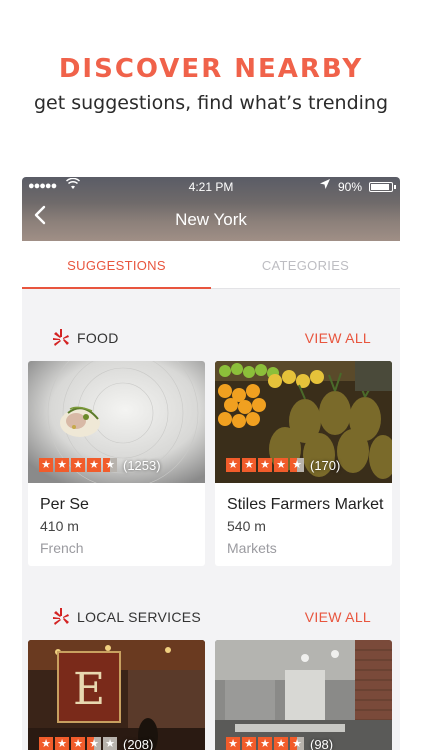 Image resolution: width=422 pixels, height=750 pixels. Describe the element at coordinates (325, 185) in the screenshot. I see `location-arrow-icon` at that location.